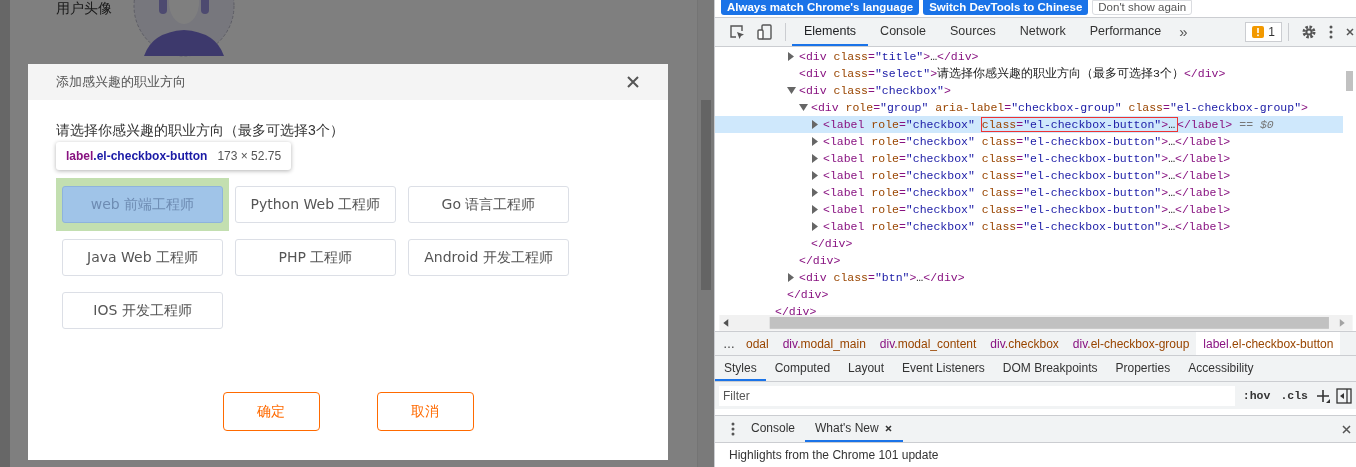  I want to click on size-text: 173 × 52.75, so click(249, 156).